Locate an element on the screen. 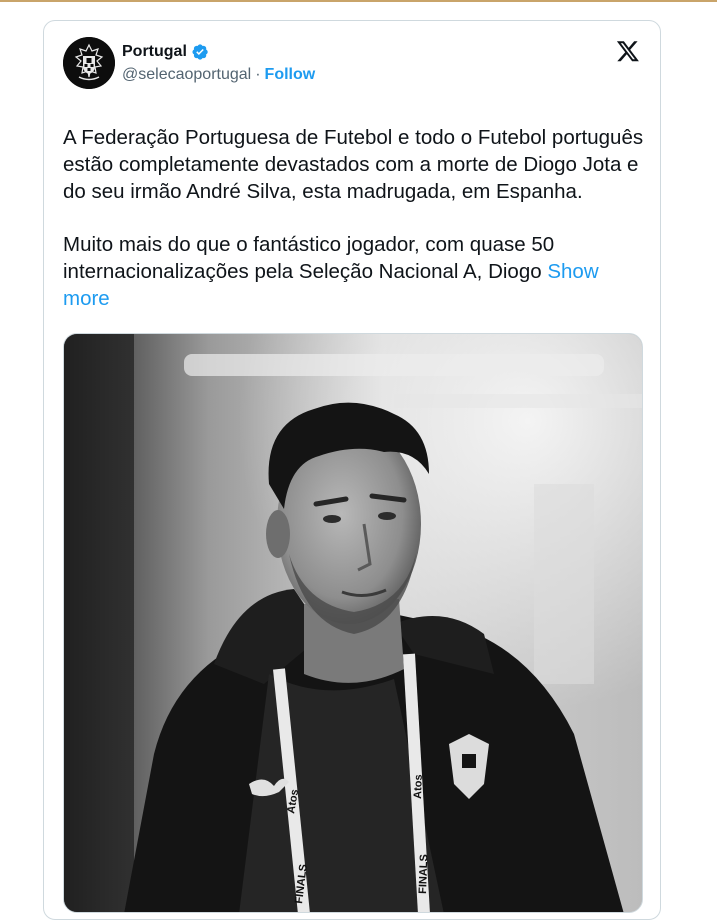  verified-badge-icon is located at coordinates (200, 52).